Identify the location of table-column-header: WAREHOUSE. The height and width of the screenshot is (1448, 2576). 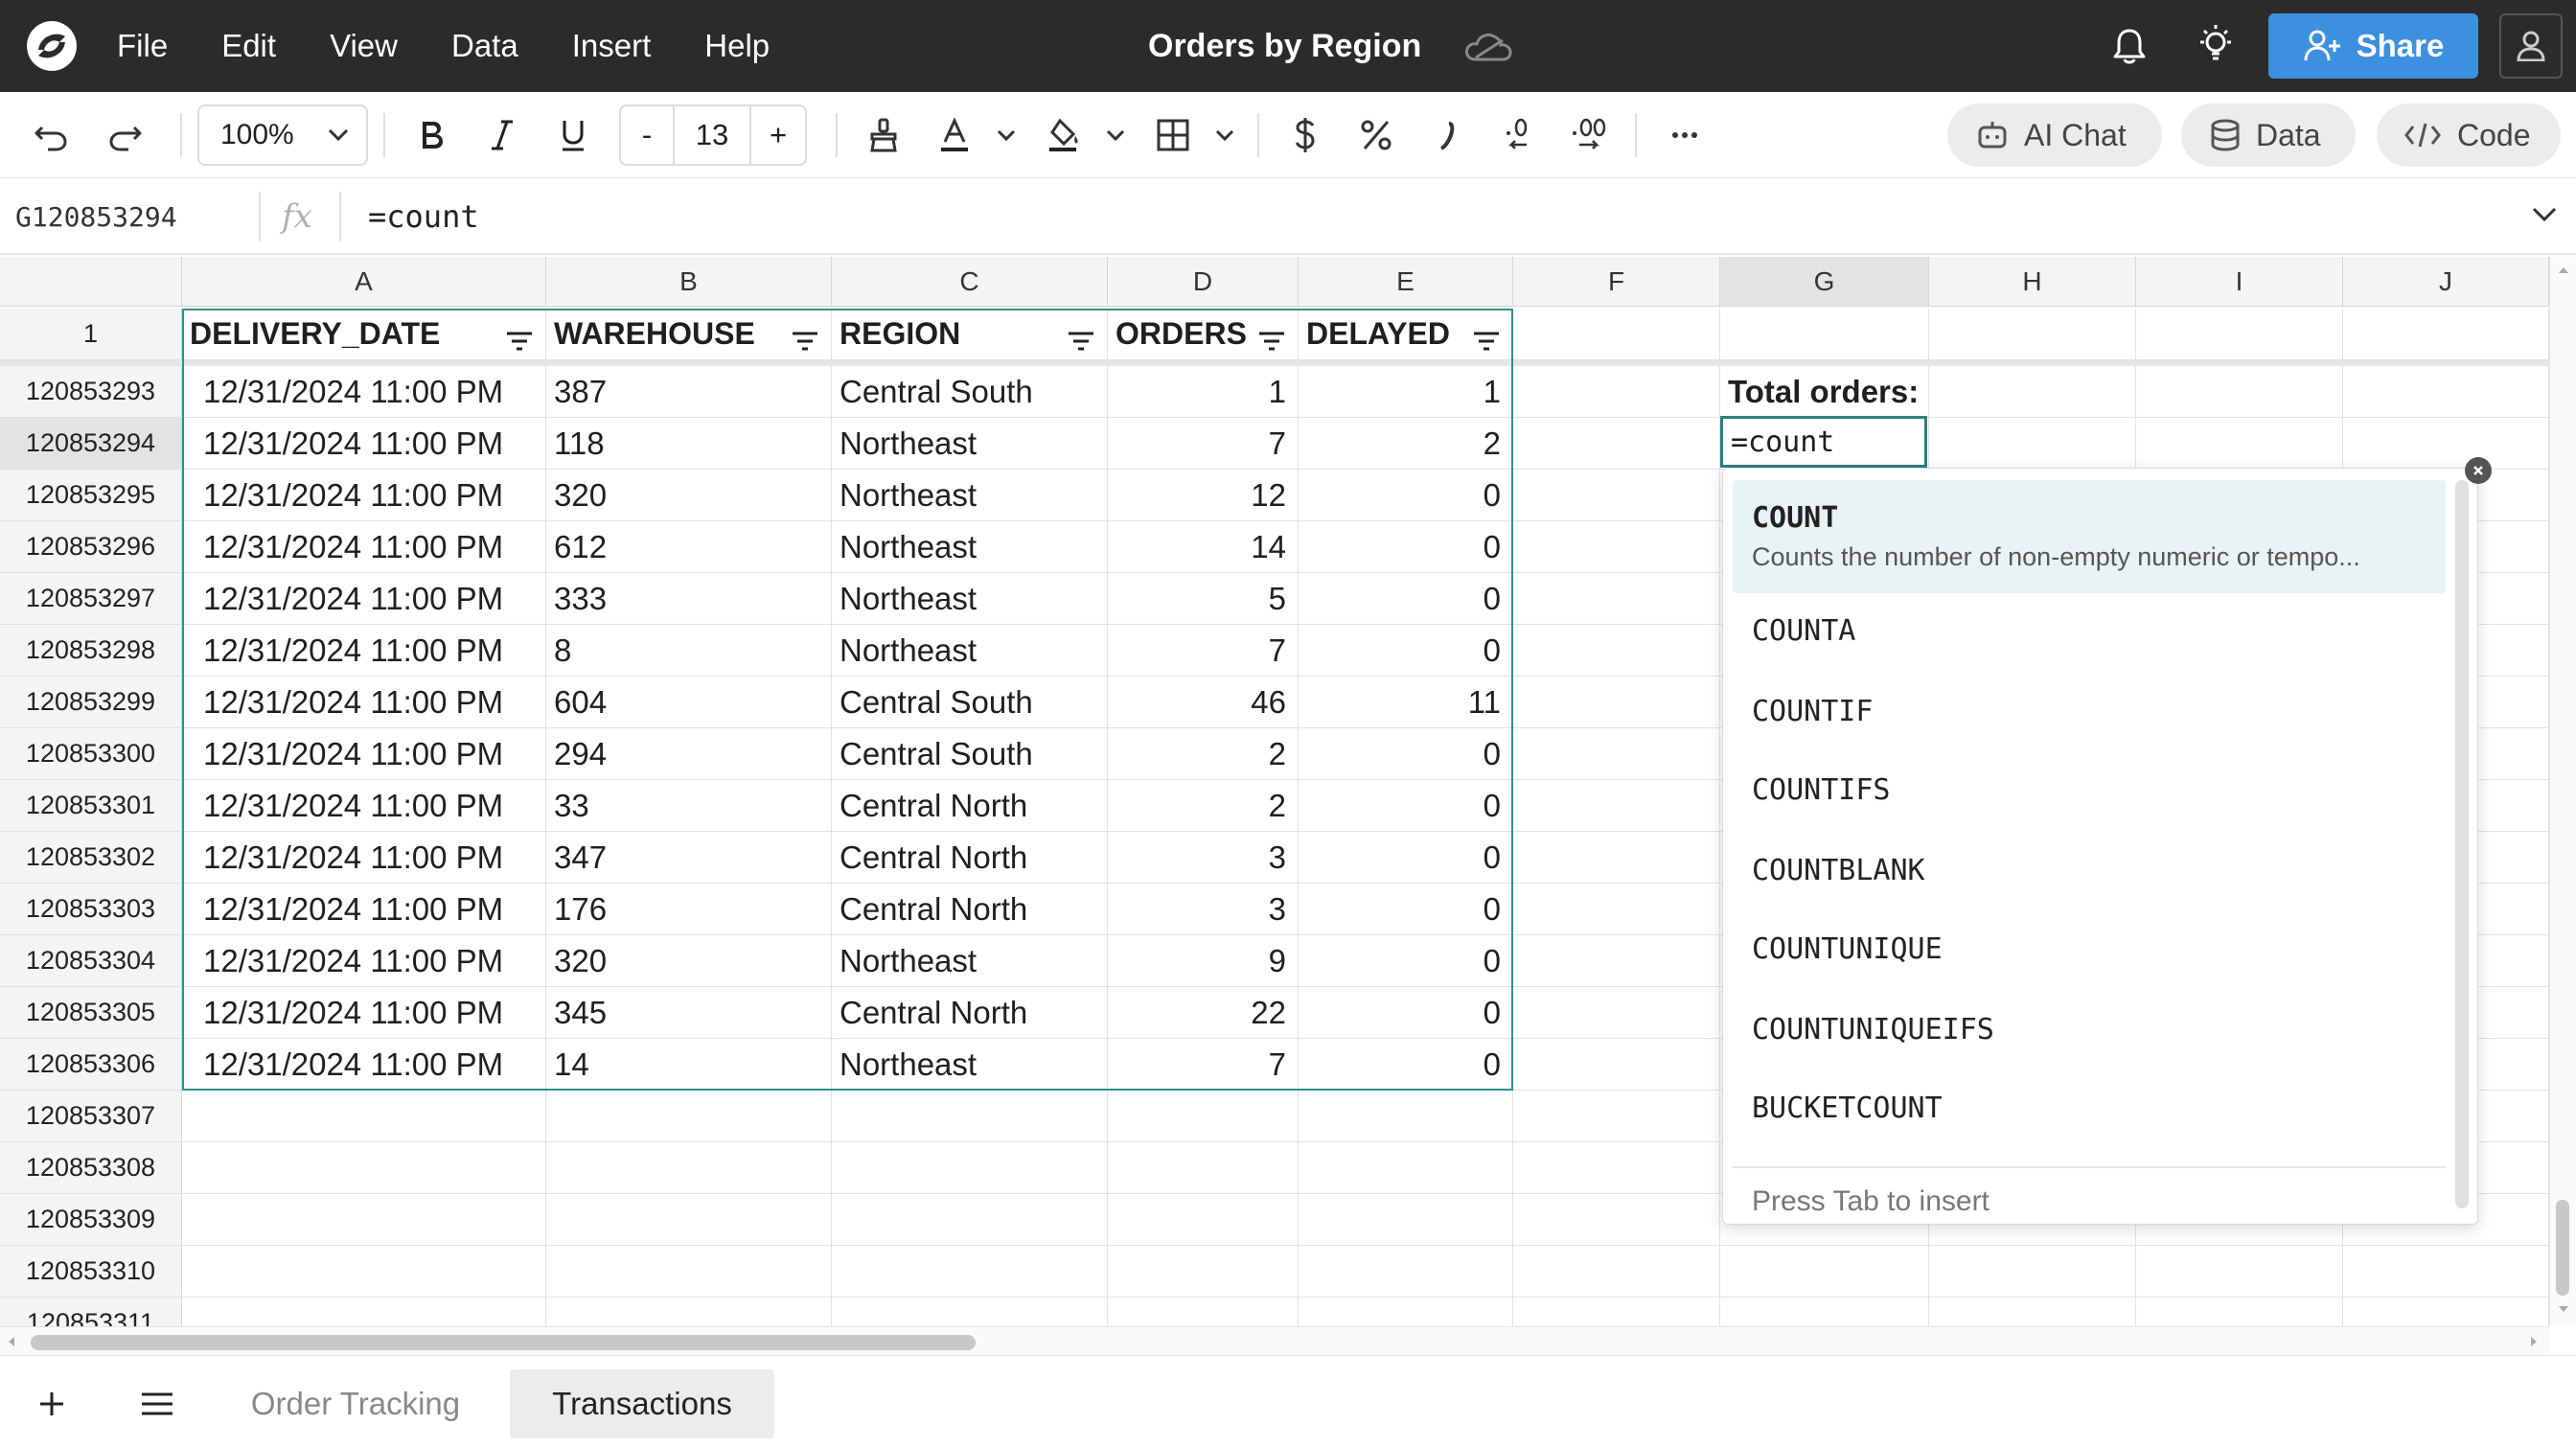
(689, 334).